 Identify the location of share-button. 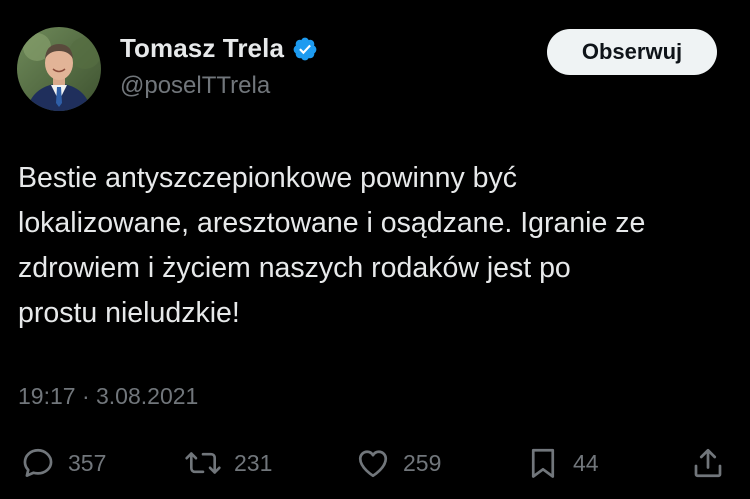
(708, 463).